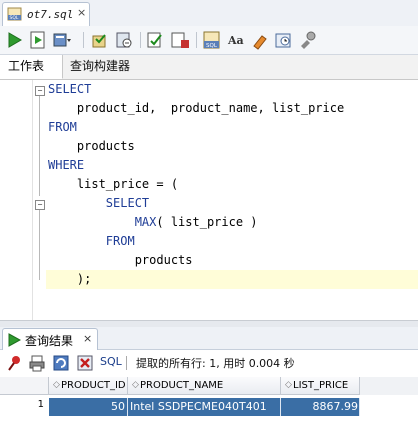 The width and height of the screenshot is (418, 425). I want to click on results-toolbar: SQL 提取的所有行: 1, 用时 0.004 秒, so click(209, 363).